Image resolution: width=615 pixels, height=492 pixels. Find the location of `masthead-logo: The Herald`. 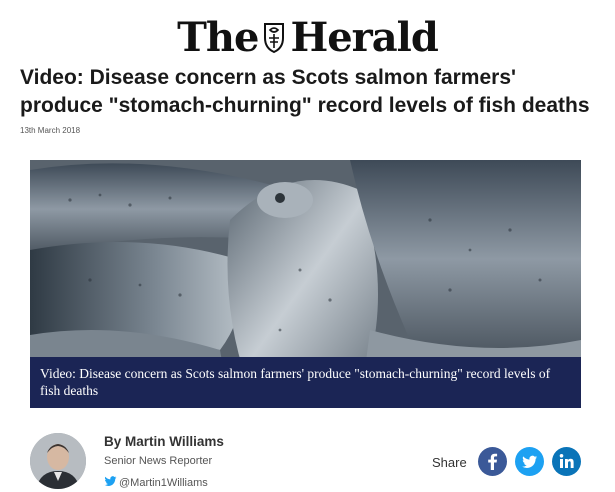

masthead-logo: The Herald is located at coordinates (307, 38).